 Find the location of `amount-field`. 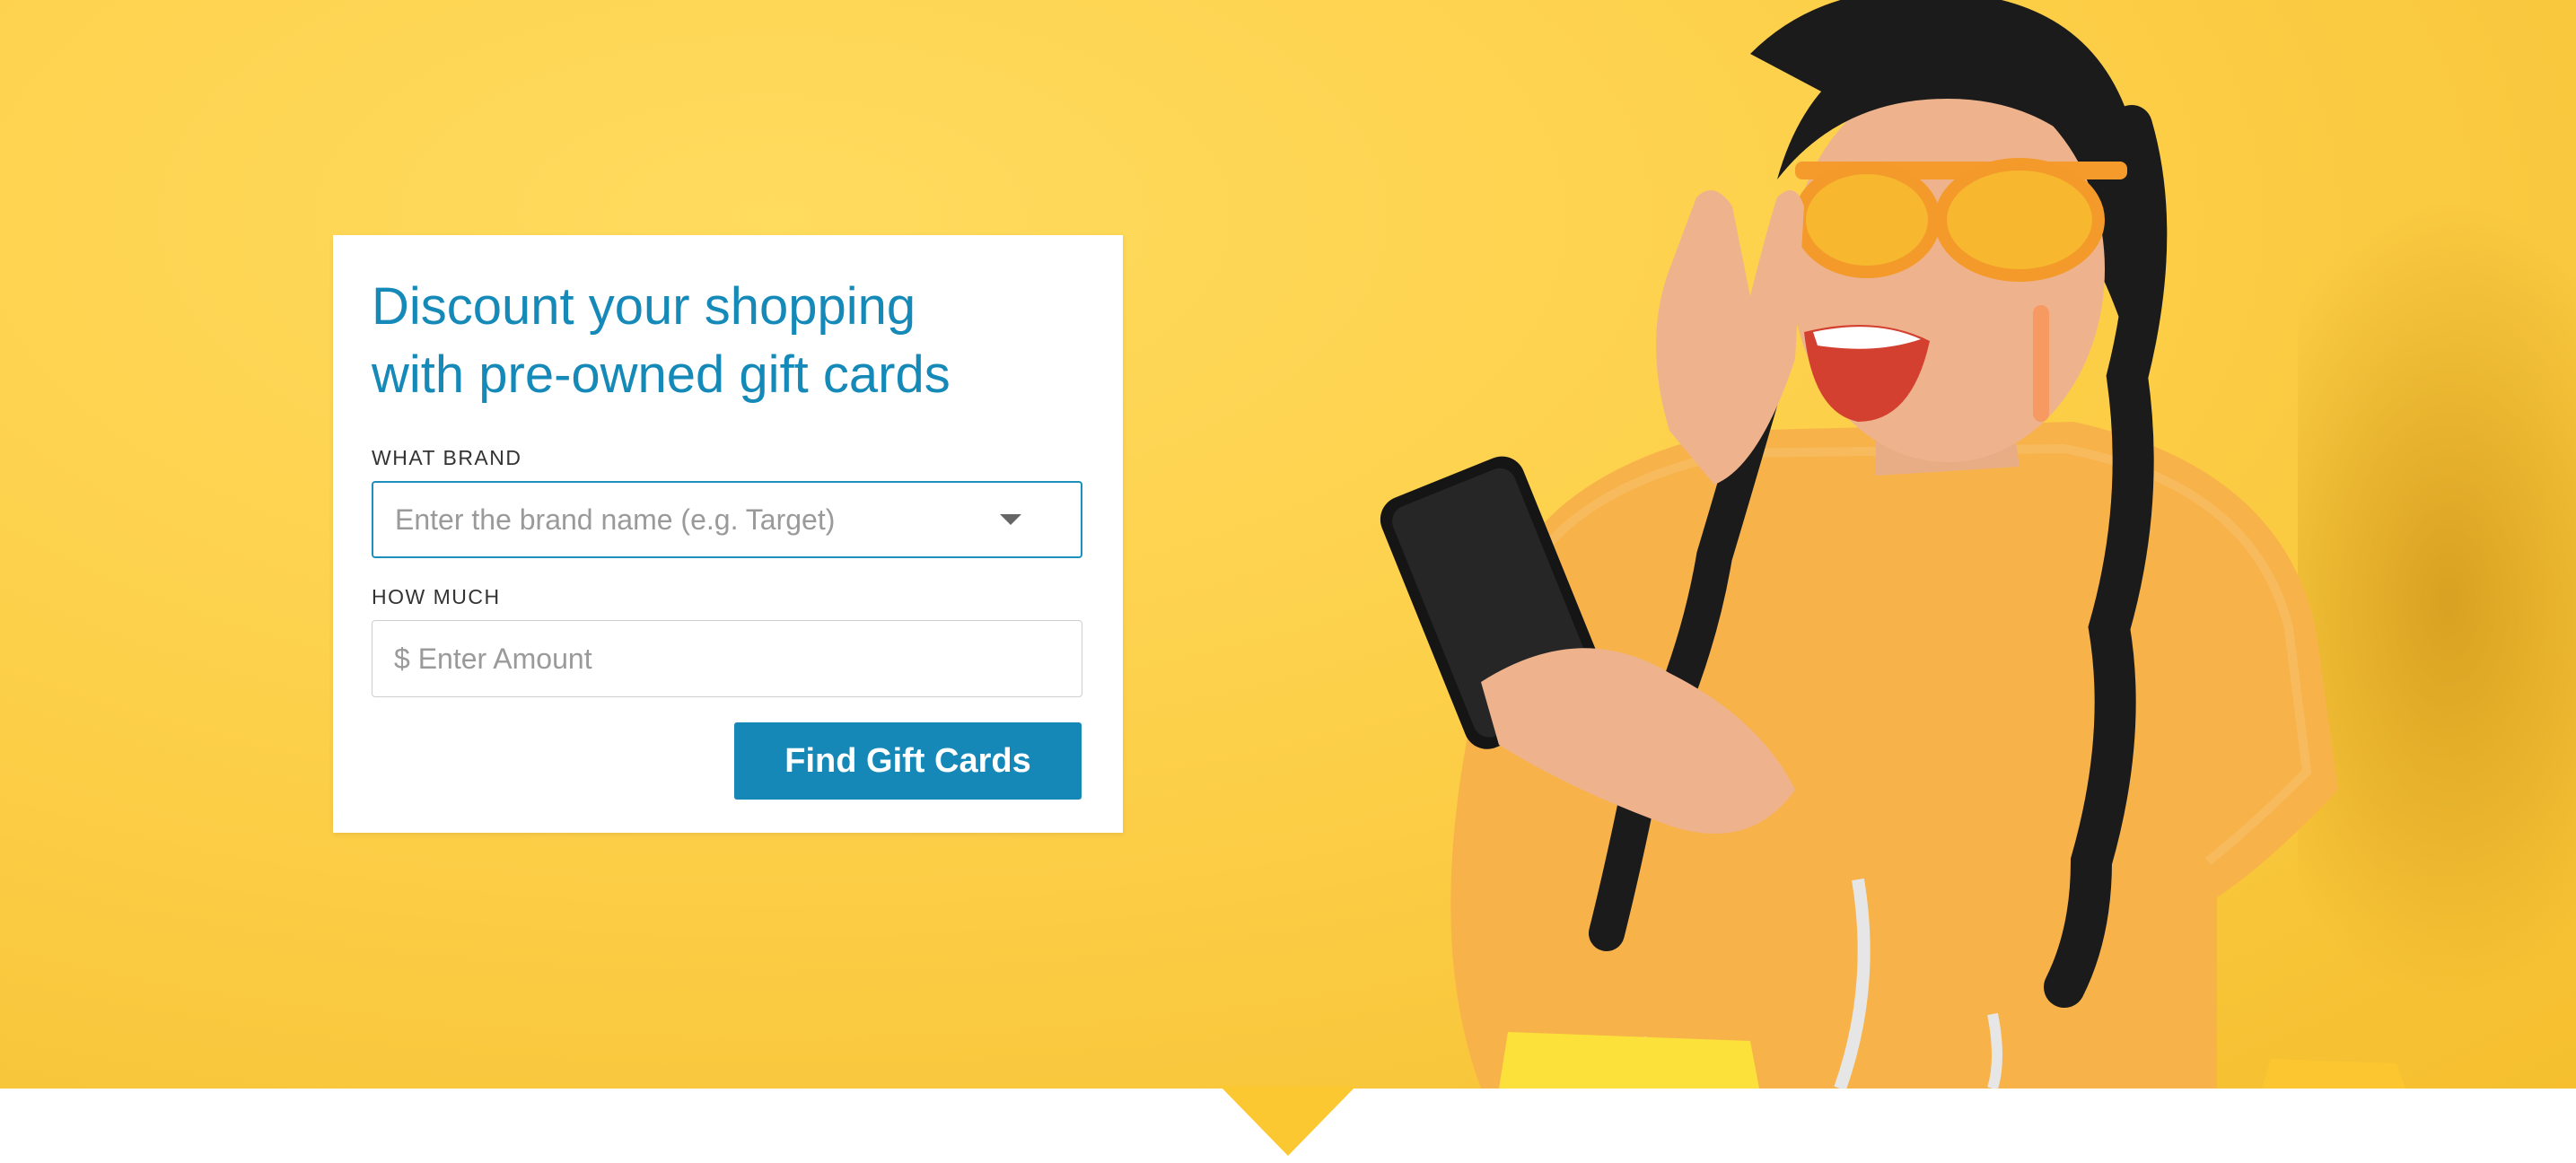

amount-field is located at coordinates (727, 658).